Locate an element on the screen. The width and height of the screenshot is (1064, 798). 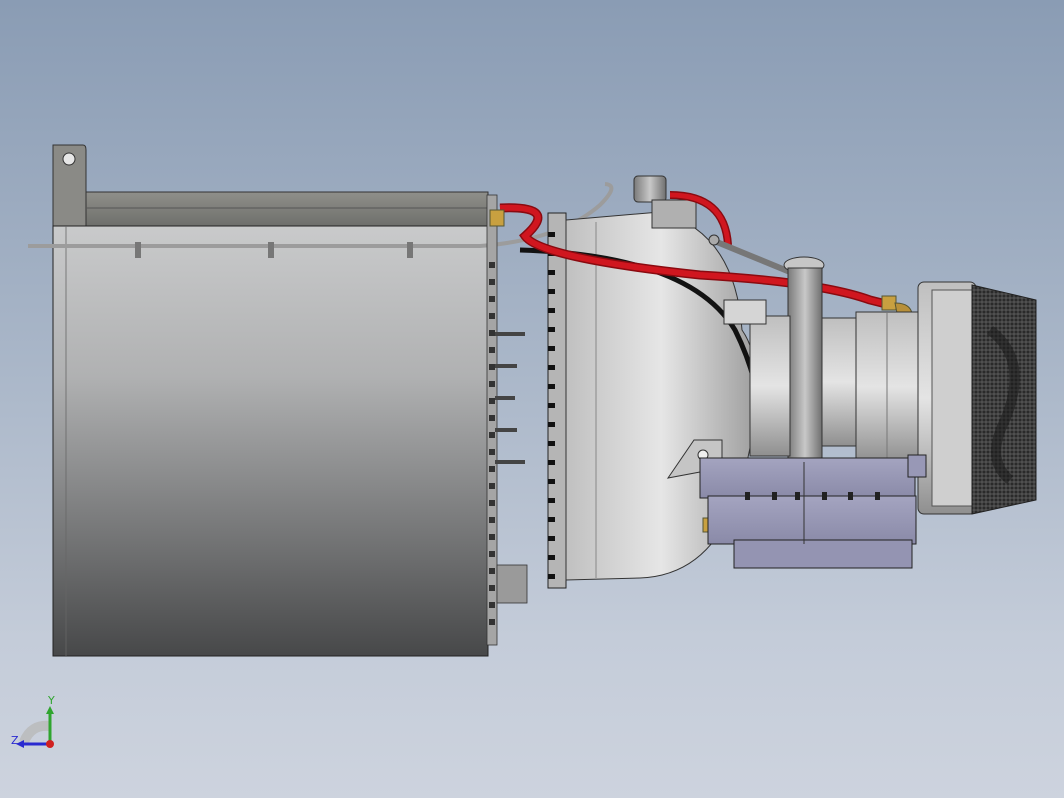
top-nozzle is located at coordinates (650, 189).